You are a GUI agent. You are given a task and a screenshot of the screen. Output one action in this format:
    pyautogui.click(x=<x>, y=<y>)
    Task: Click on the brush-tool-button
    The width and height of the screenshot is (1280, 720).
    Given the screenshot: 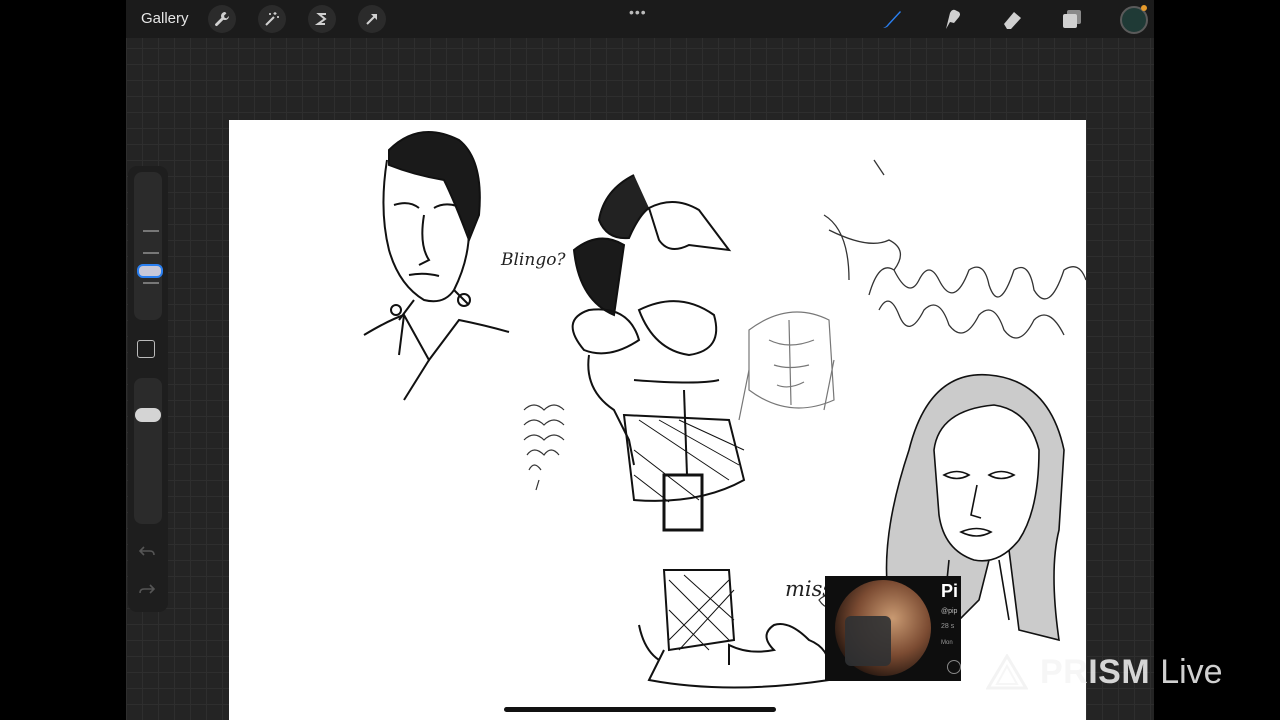 What is the action you would take?
    pyautogui.click(x=892, y=19)
    